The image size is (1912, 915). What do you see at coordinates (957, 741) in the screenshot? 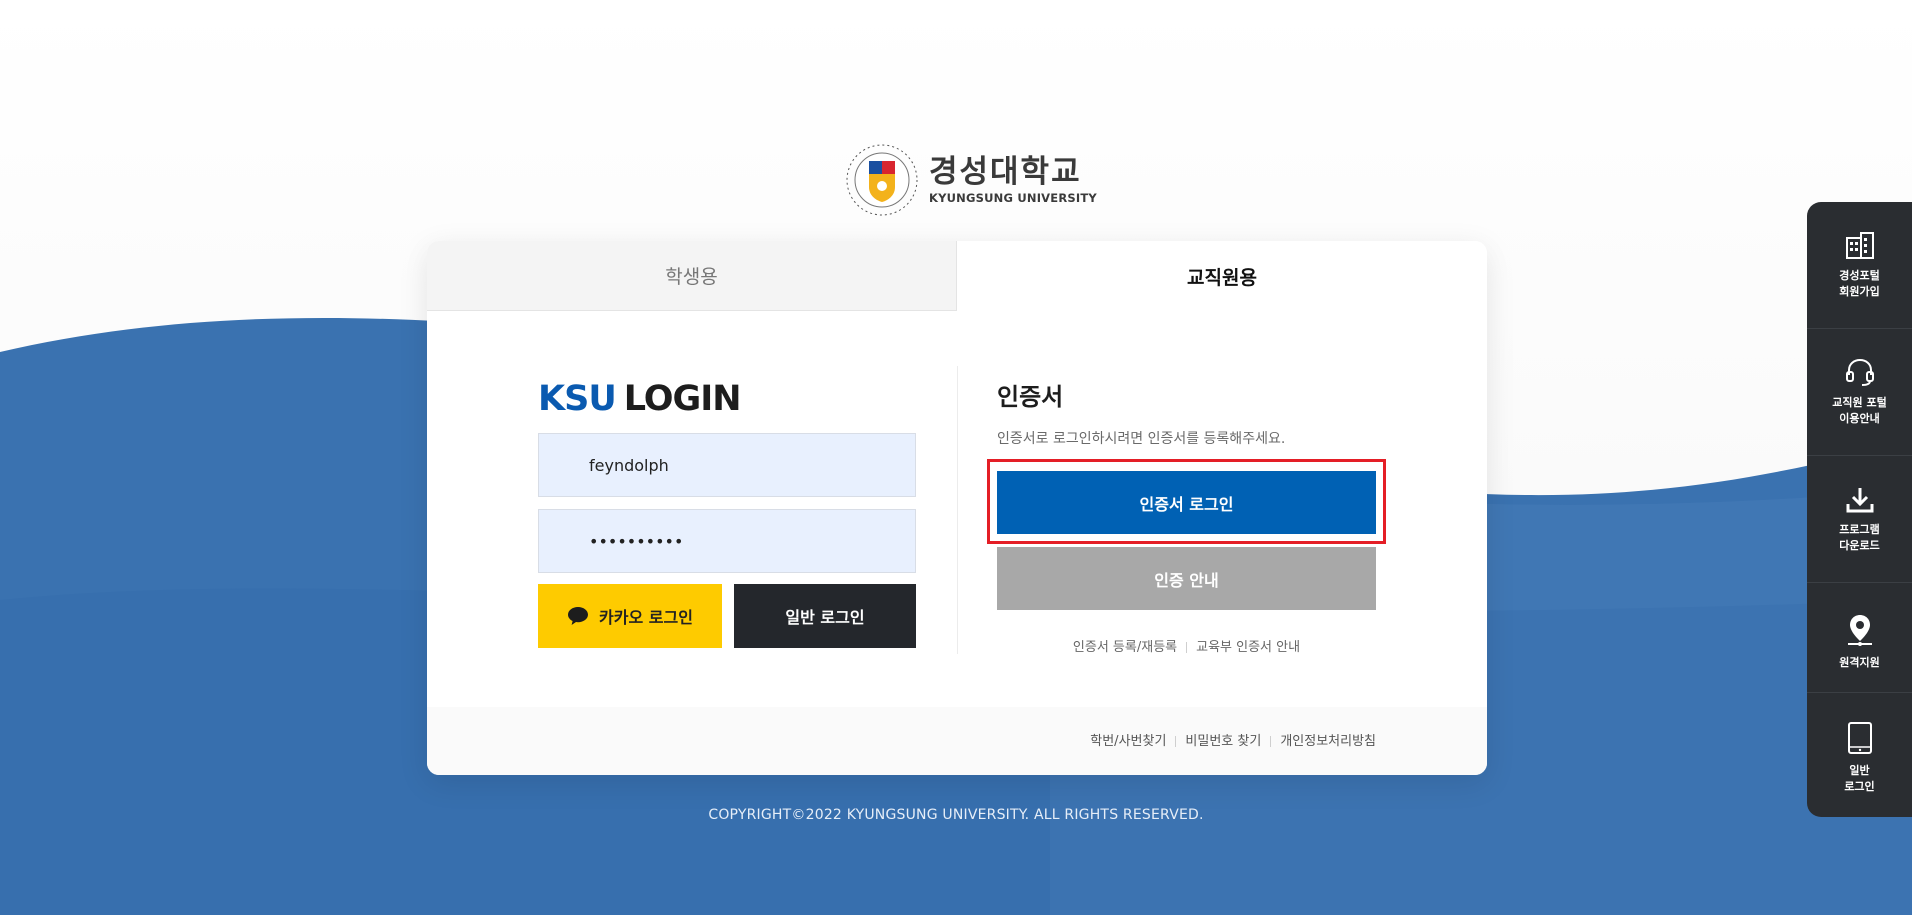
I see `card-footer: 학번/사번찾기 비밀번호 찾기 개인정보처리방침` at bounding box center [957, 741].